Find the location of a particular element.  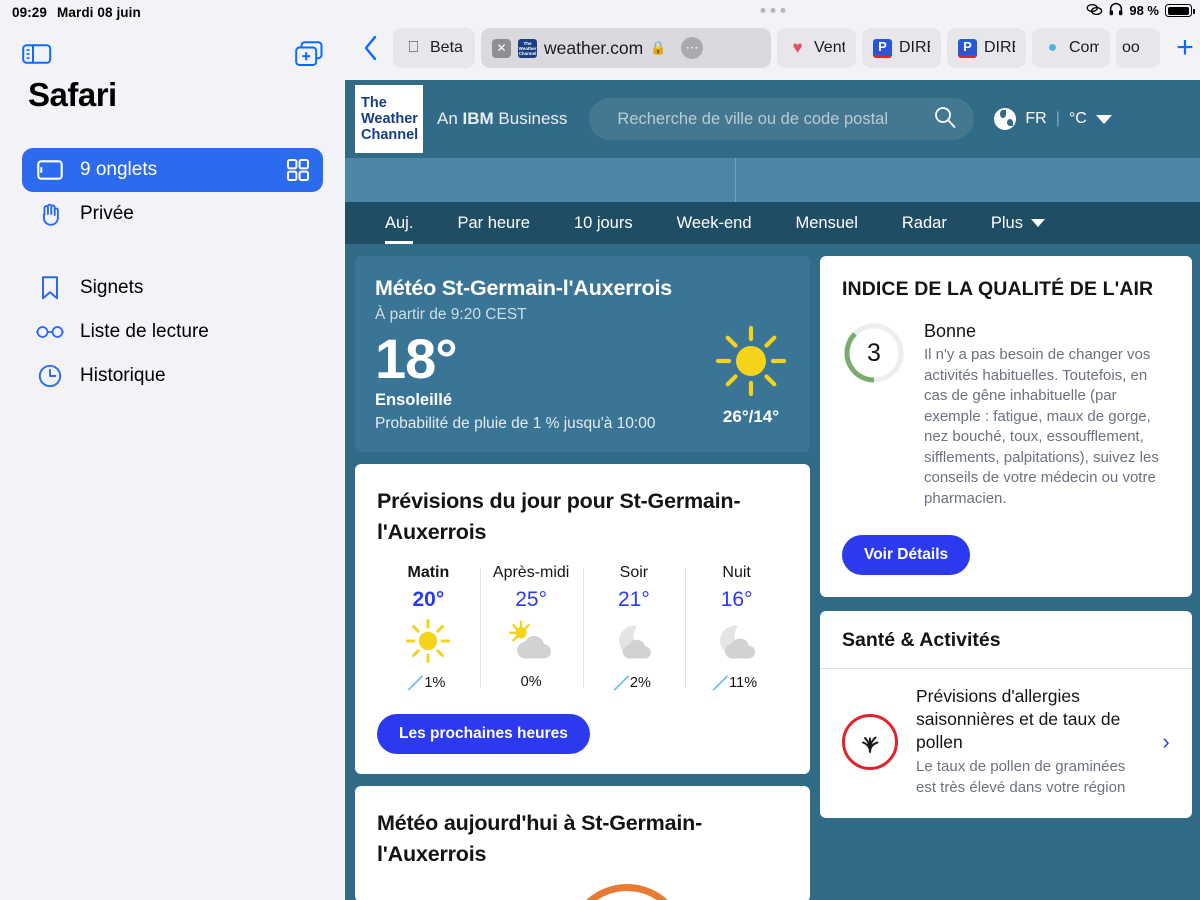

language-label: FR is located at coordinates (1036, 118).